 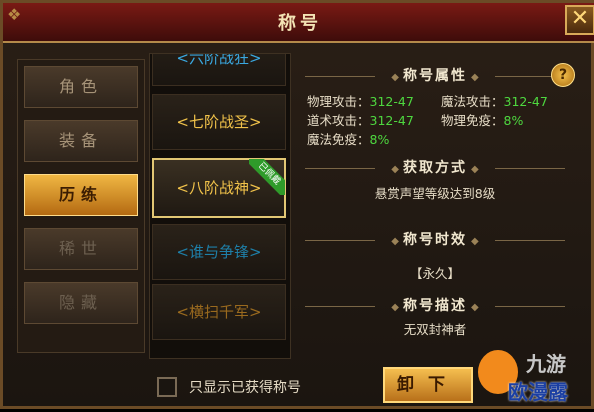 What do you see at coordinates (435, 240) in the screenshot?
I see `section-heading-duration: ◆ 称号时效 ◆` at bounding box center [435, 240].